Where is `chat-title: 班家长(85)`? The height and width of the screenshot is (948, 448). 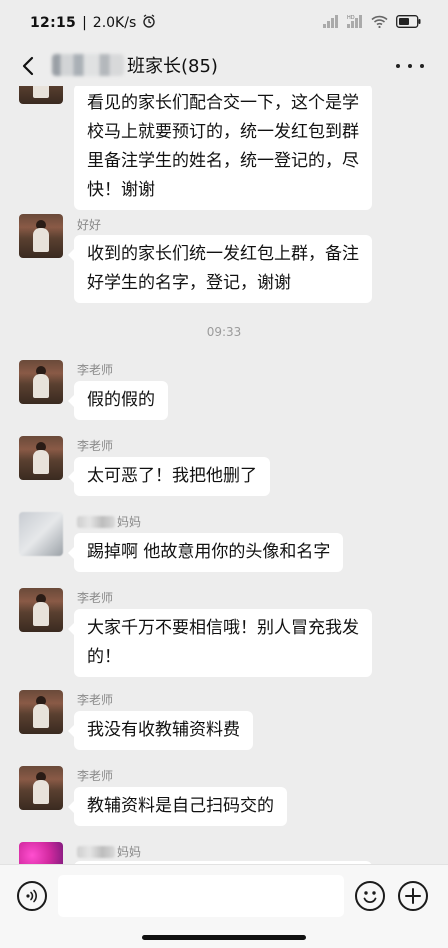
chat-title: 班家长(85) is located at coordinates (135, 65).